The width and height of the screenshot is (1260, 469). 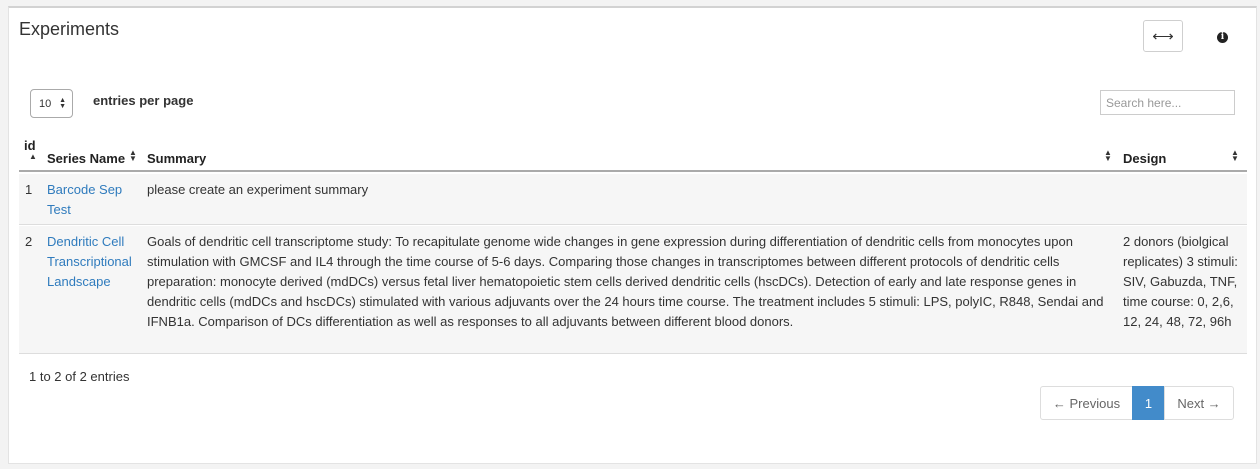 What do you see at coordinates (29, 241) in the screenshot?
I see `row-id: 2` at bounding box center [29, 241].